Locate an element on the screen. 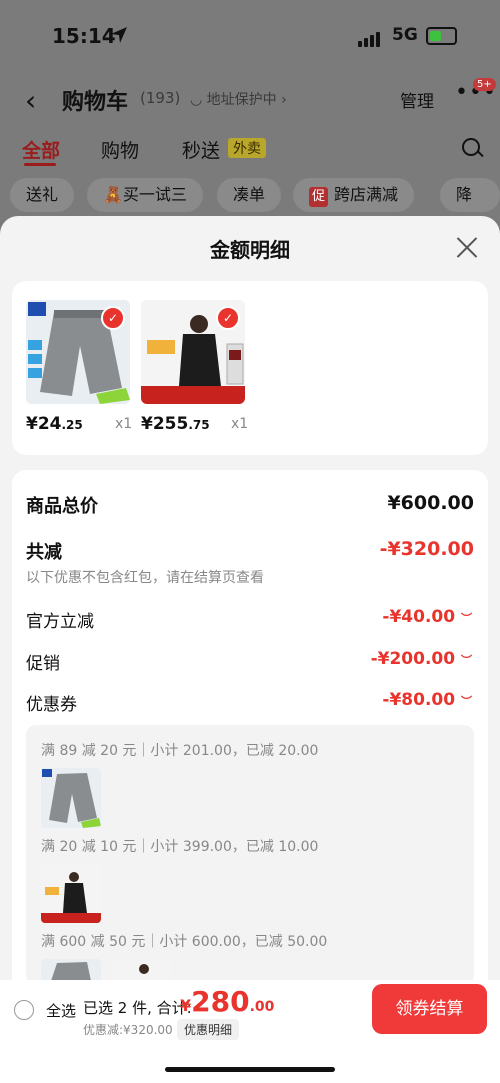  location-arrow-icon is located at coordinates (119, 35).